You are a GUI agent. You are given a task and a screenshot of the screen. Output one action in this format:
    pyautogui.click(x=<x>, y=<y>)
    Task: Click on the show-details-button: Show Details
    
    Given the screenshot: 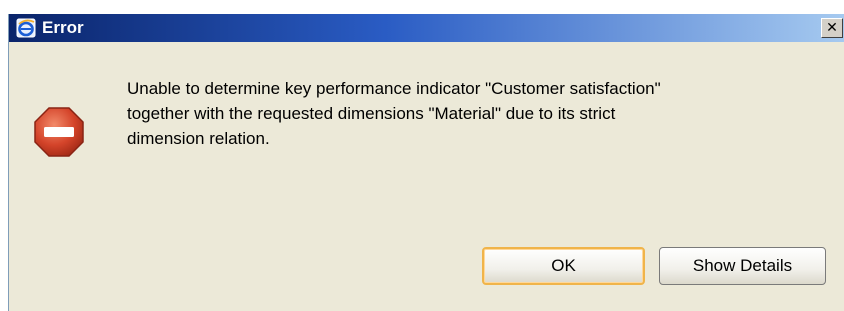 What is the action you would take?
    pyautogui.click(x=742, y=266)
    